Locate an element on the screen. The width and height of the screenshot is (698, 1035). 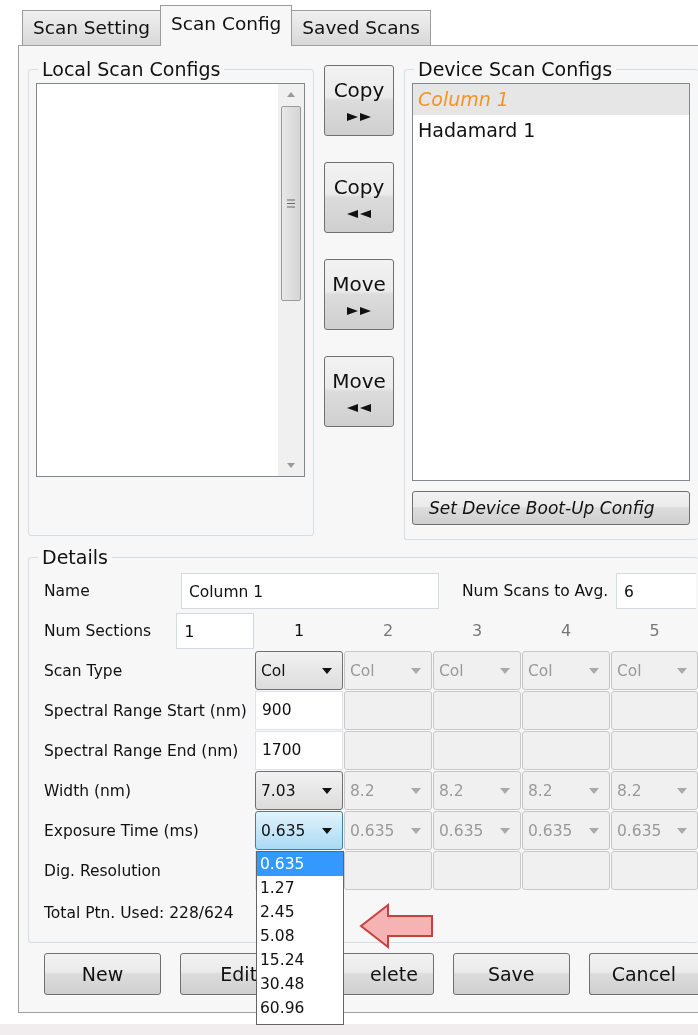
scrollbar is located at coordinates (291, 280).